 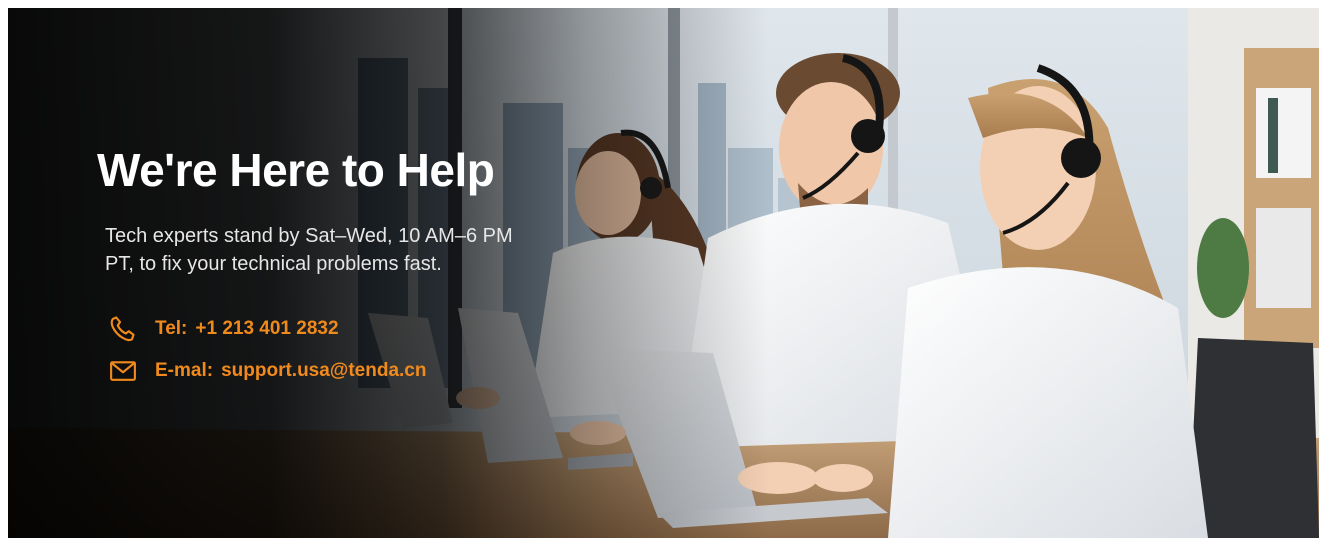 What do you see at coordinates (122, 329) in the screenshot?
I see `phone-icon` at bounding box center [122, 329].